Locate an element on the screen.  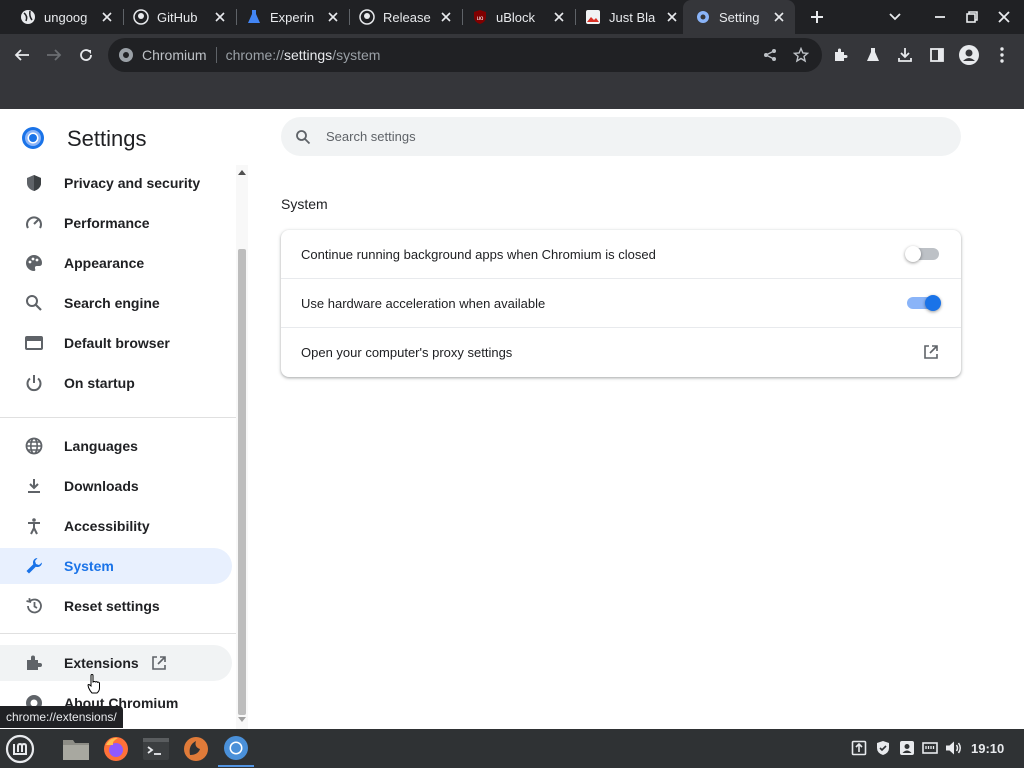
terminal-icon is located at coordinates (156, 749).